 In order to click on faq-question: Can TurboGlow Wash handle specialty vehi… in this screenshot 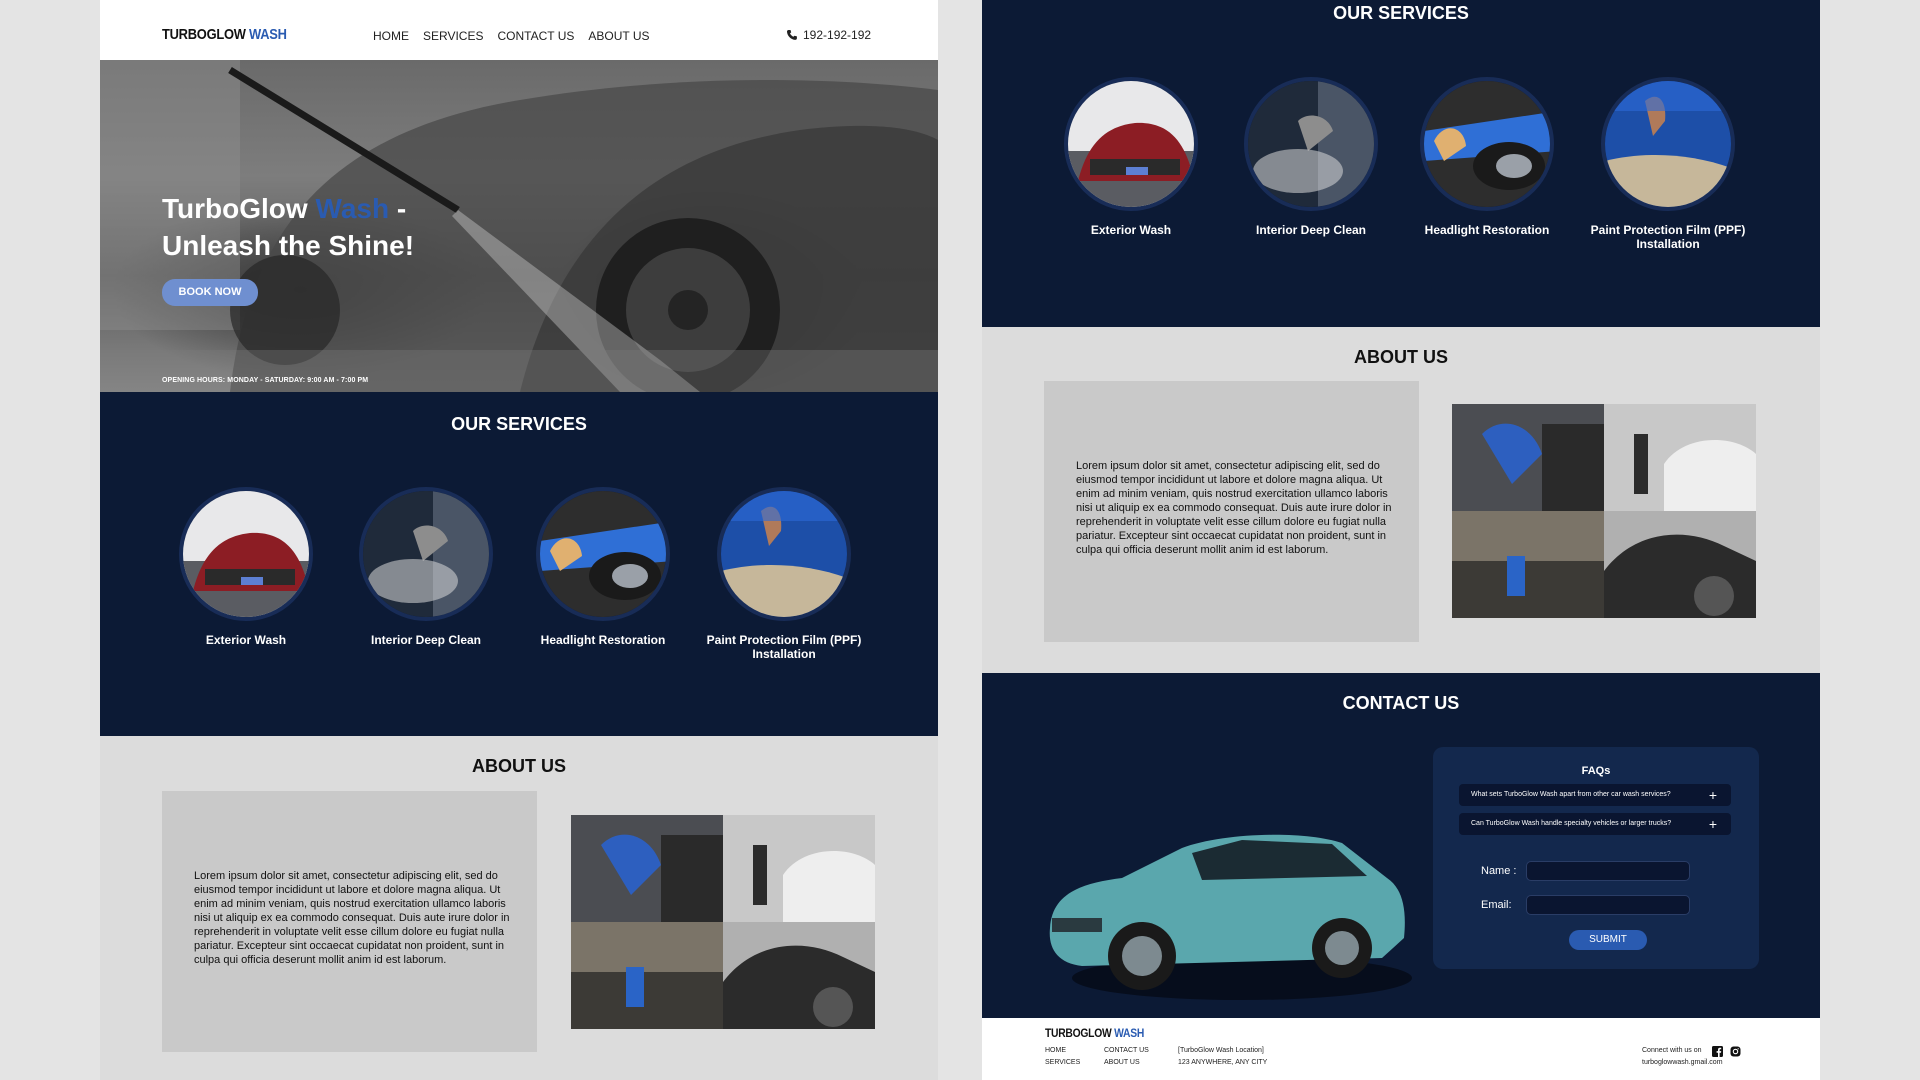, I will do `click(1571, 823)`.